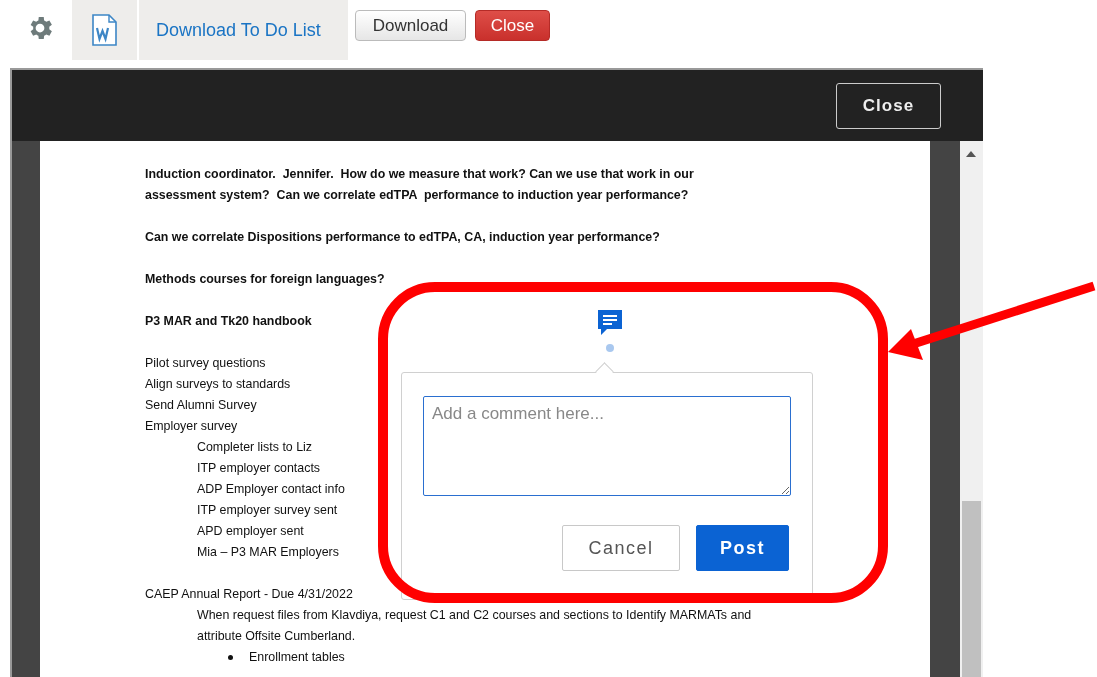 This screenshot has width=1097, height=677. What do you see at coordinates (410, 25) in the screenshot?
I see `download-button: Download` at bounding box center [410, 25].